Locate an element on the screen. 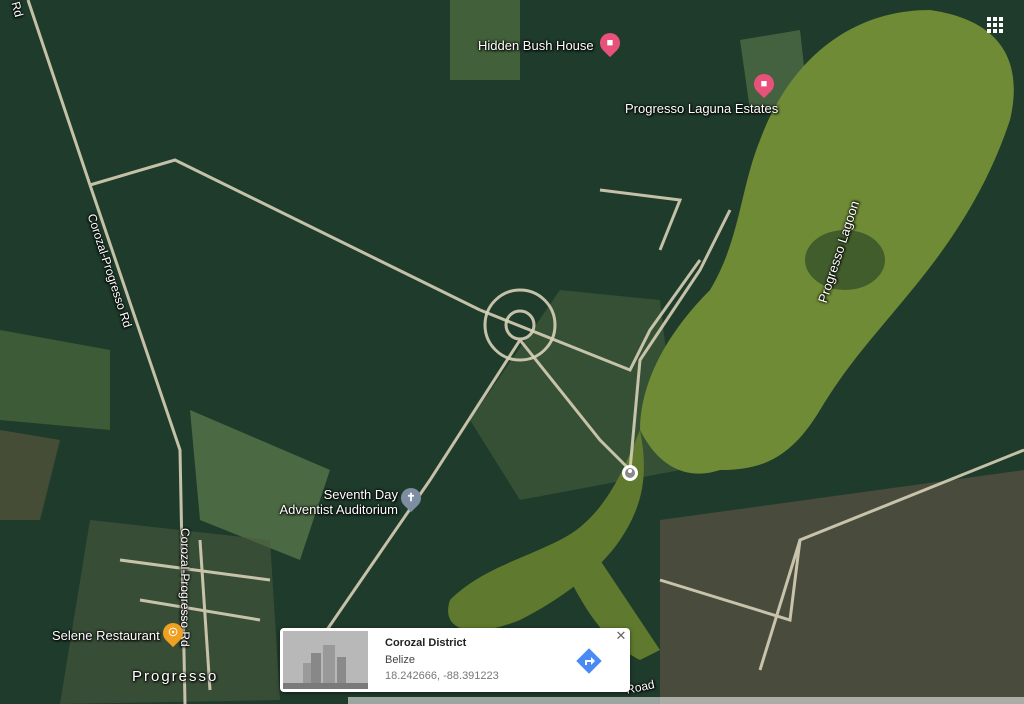 This screenshot has width=1024, height=704. place-label: Hidden Bush House is located at coordinates (536, 45).